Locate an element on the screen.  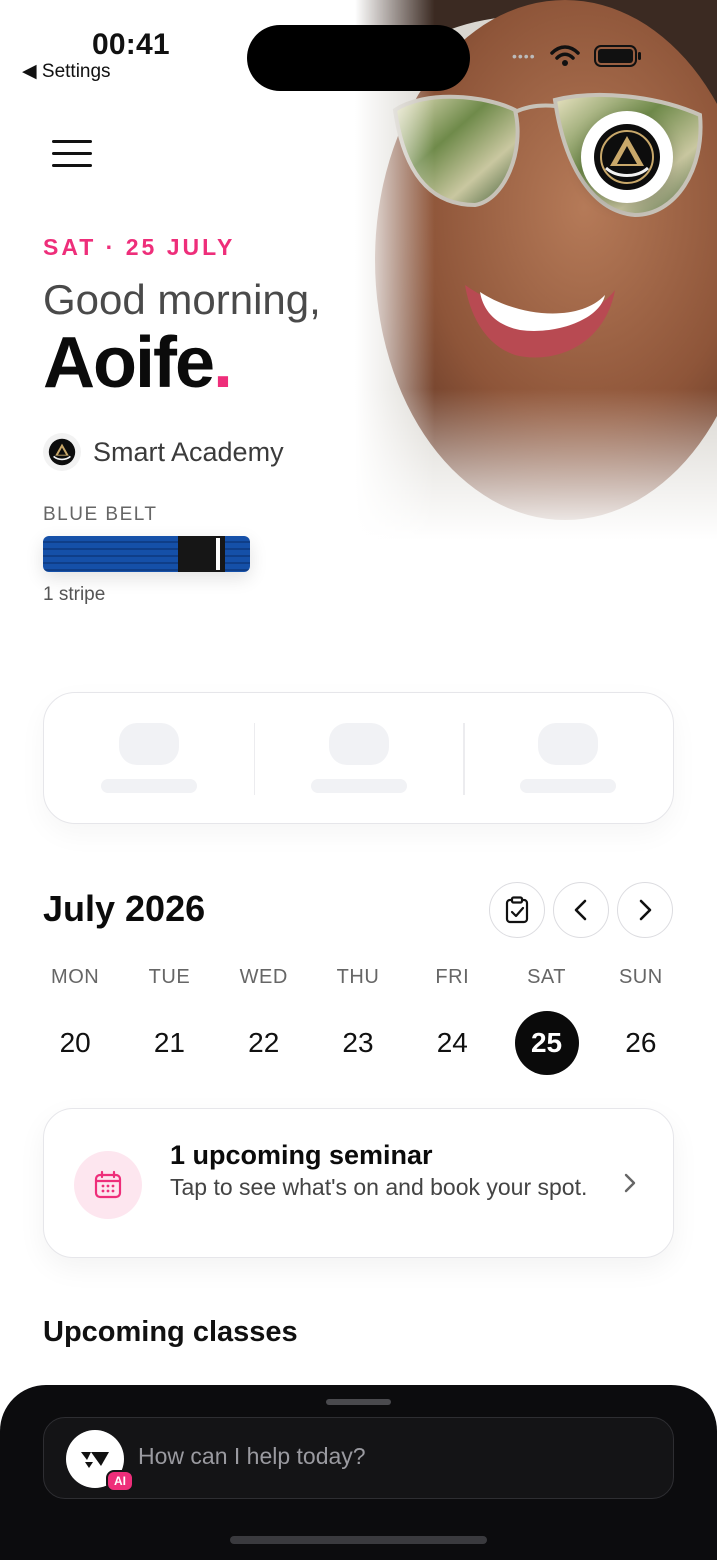
day-thu: THU 23 is located at coordinates (358, 1020).